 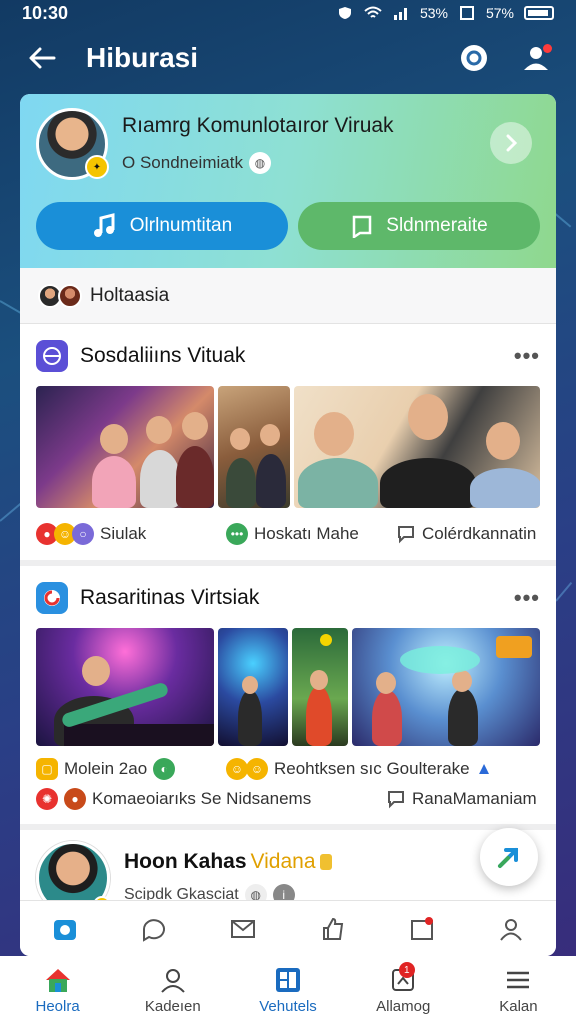 I want to click on sim-icon, so click(x=466, y=13).